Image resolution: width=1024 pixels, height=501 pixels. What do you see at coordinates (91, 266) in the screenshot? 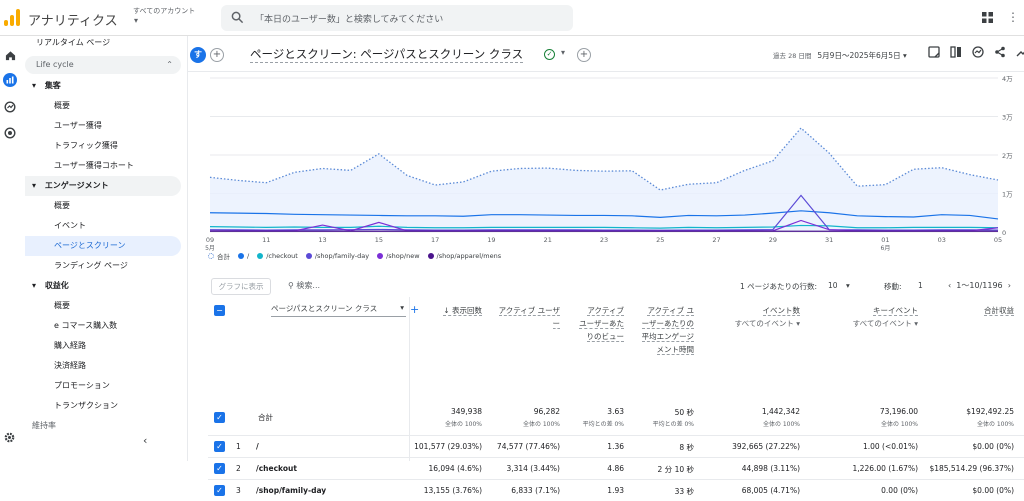
I see `sidebar-item-landing-page: ランディング ページ` at bounding box center [91, 266].